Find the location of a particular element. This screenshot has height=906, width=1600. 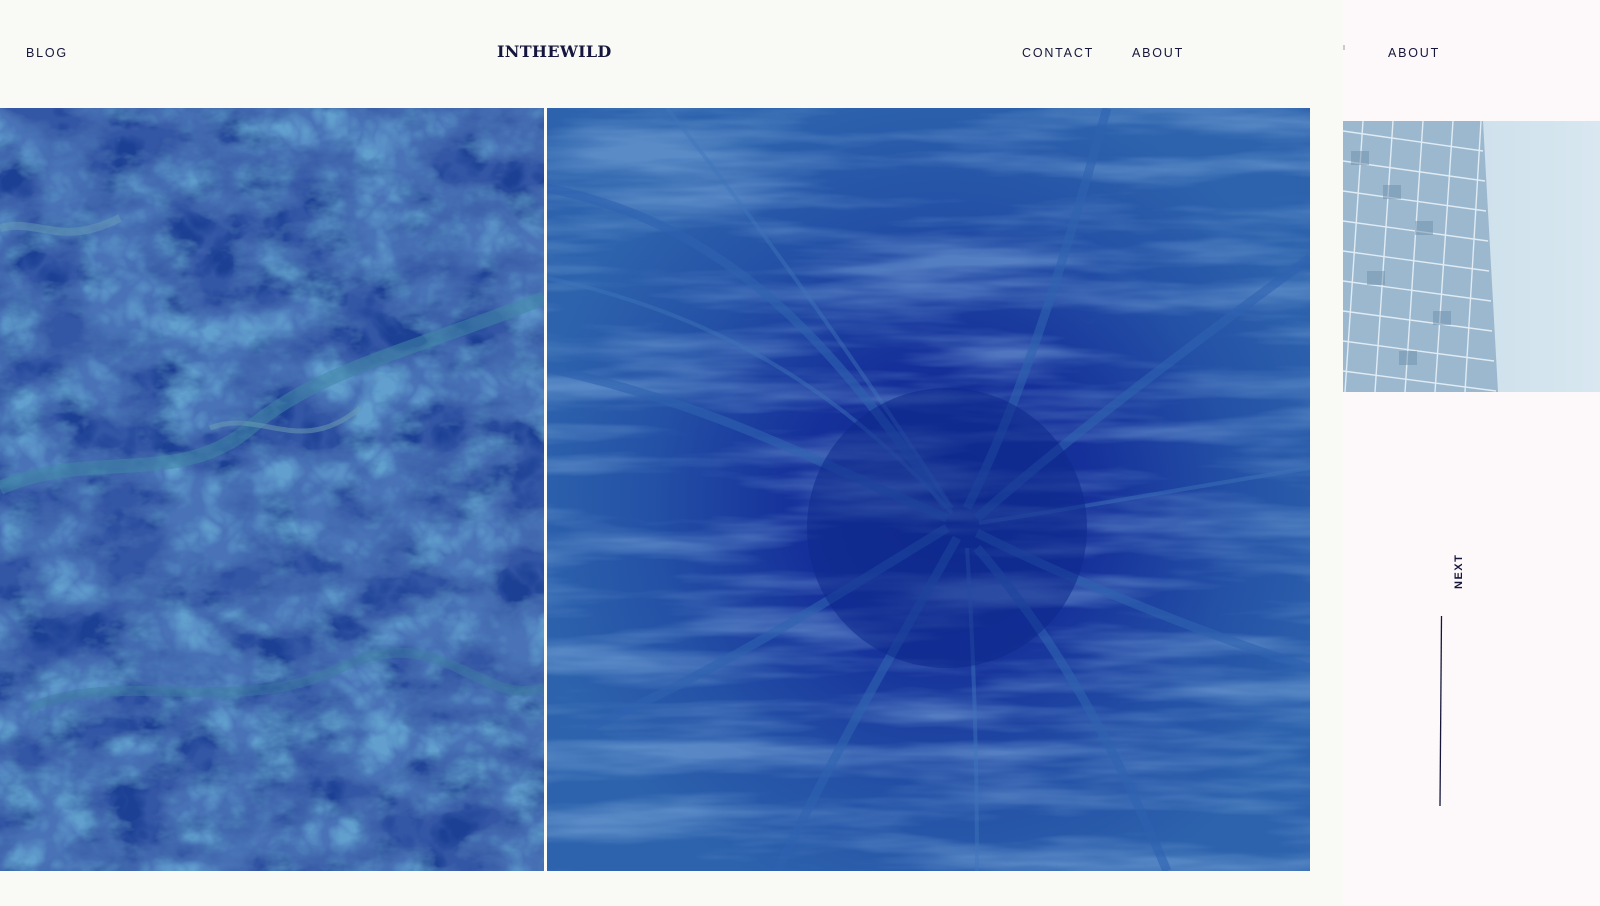

next-label-text: NEXT is located at coordinates (1459, 571).